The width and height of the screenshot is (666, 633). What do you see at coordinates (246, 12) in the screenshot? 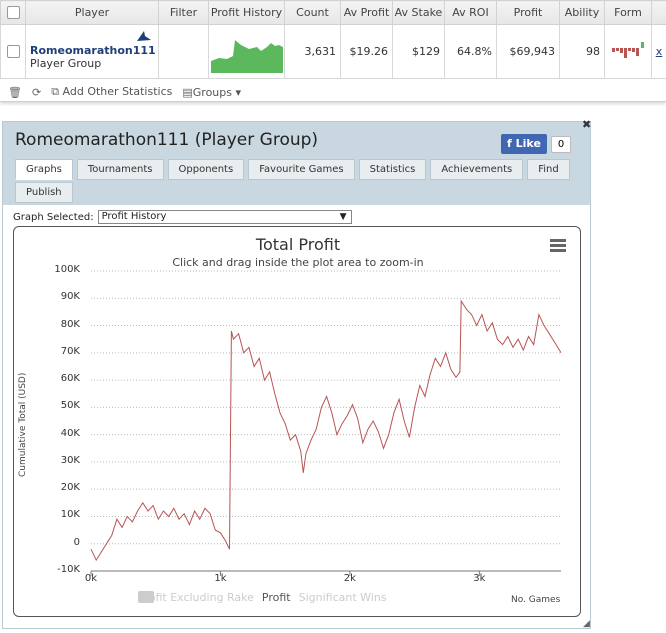
I see `header-profit-history: Profit History` at bounding box center [246, 12].